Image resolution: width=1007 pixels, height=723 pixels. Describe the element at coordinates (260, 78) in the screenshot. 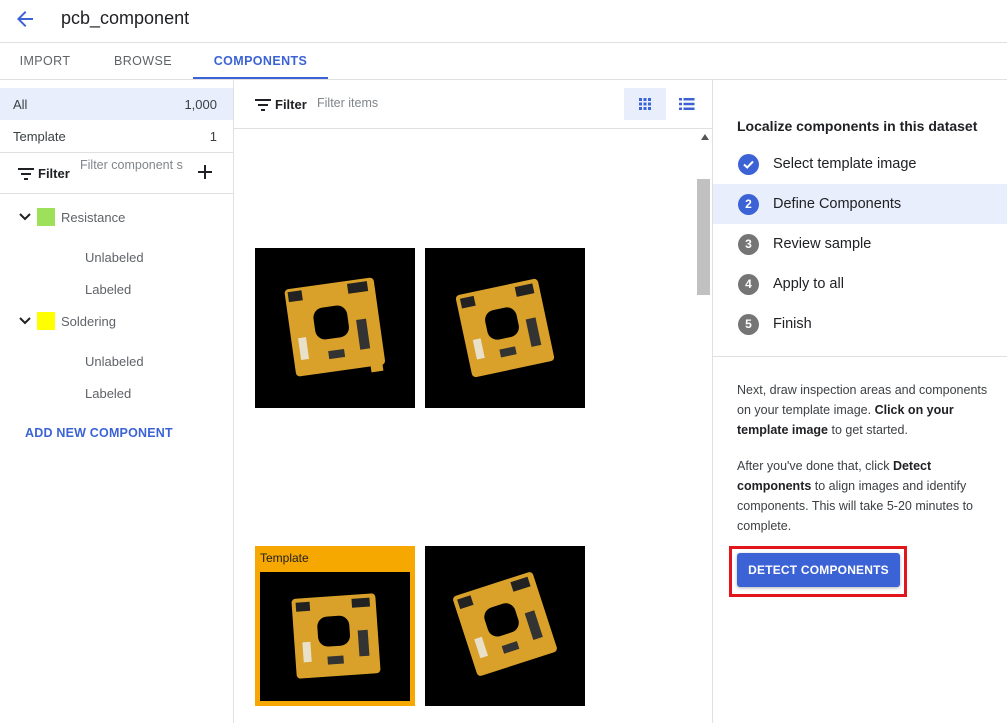

I see `active-tab-indicator` at that location.